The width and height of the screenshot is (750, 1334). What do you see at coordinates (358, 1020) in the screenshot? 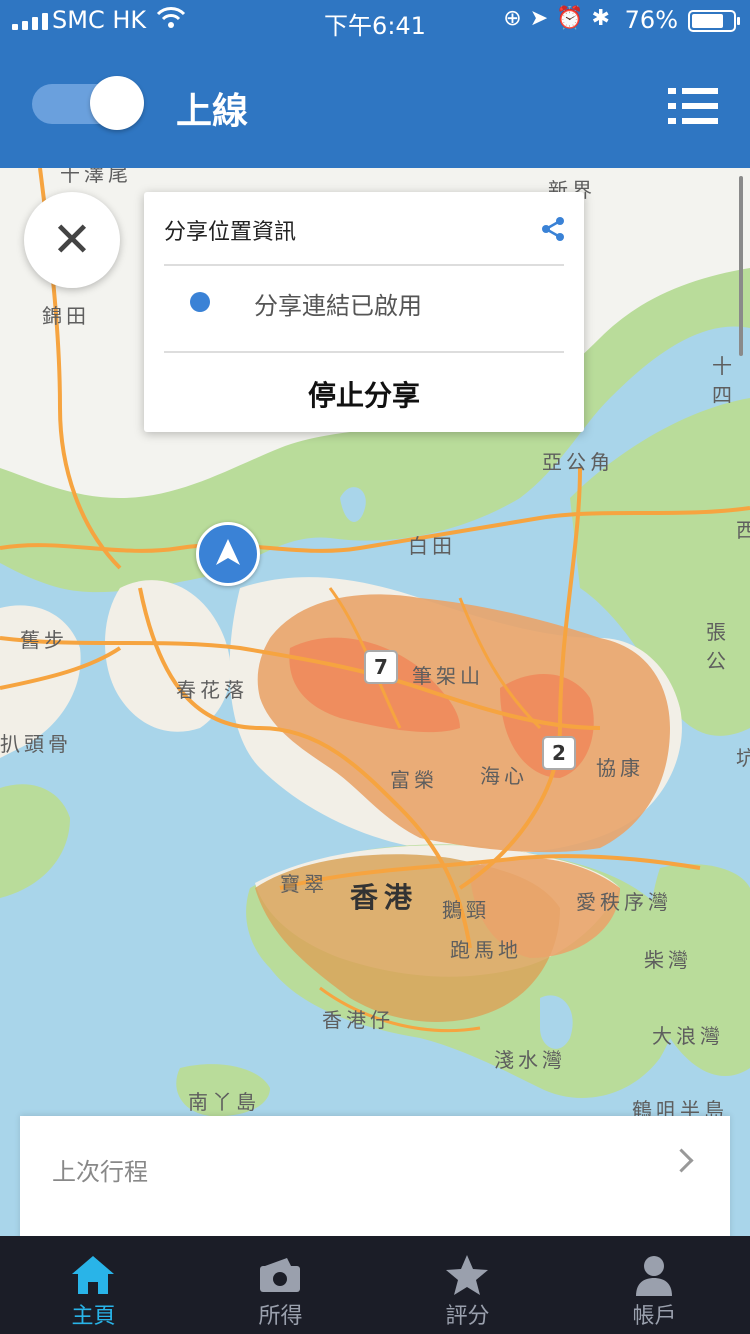
I see `map-label: 香港仔` at bounding box center [358, 1020].